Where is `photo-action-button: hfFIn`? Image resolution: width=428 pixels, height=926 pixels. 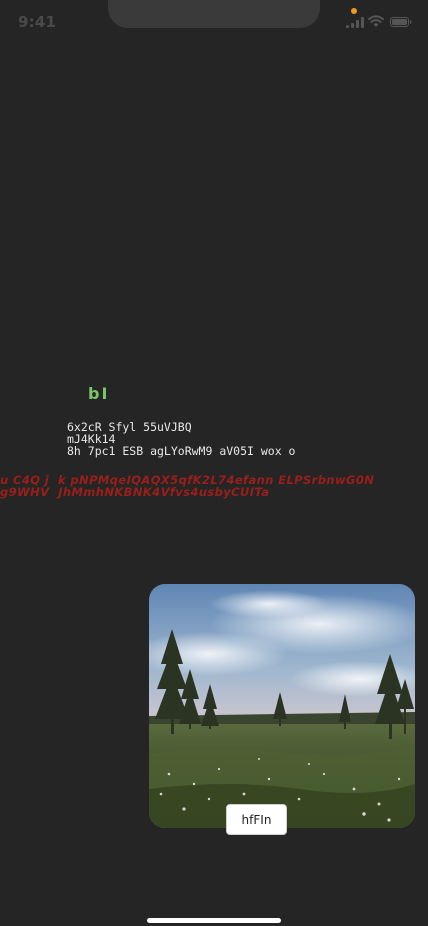 photo-action-button: hfFIn is located at coordinates (256, 819).